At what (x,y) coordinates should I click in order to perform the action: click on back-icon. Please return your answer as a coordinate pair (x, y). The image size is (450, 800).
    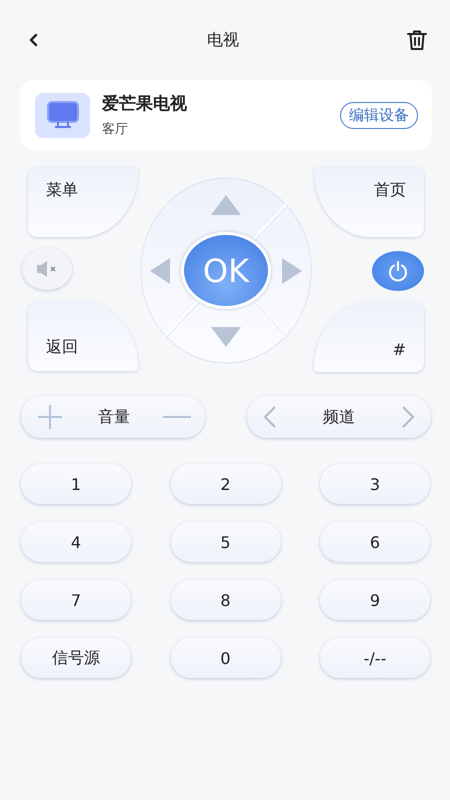
    Looking at the image, I should click on (34, 40).